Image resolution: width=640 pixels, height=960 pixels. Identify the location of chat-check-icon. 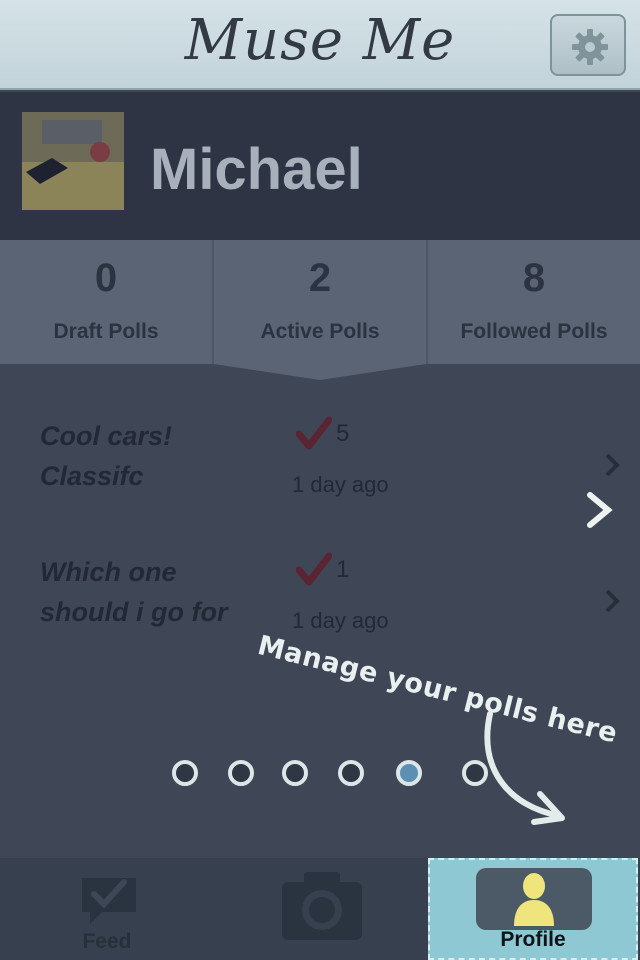
(109, 901).